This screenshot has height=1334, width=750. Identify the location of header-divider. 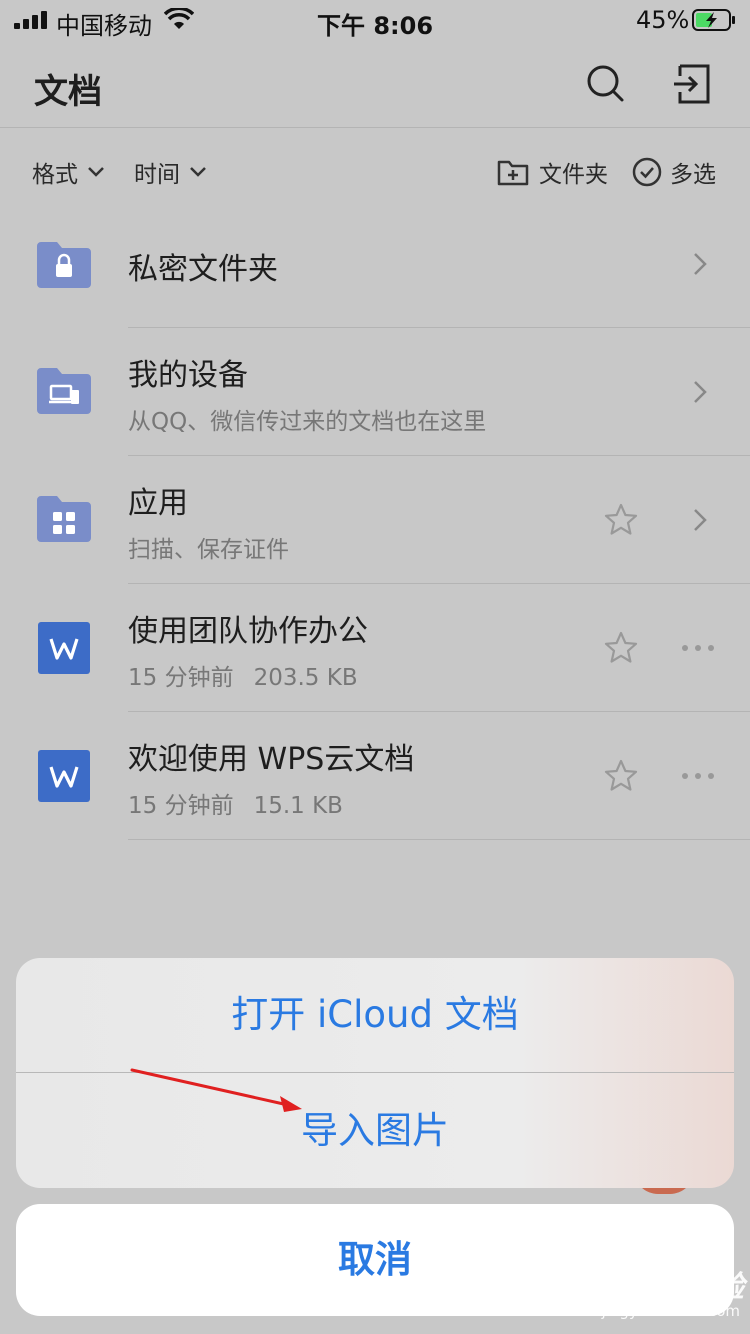
(375, 127).